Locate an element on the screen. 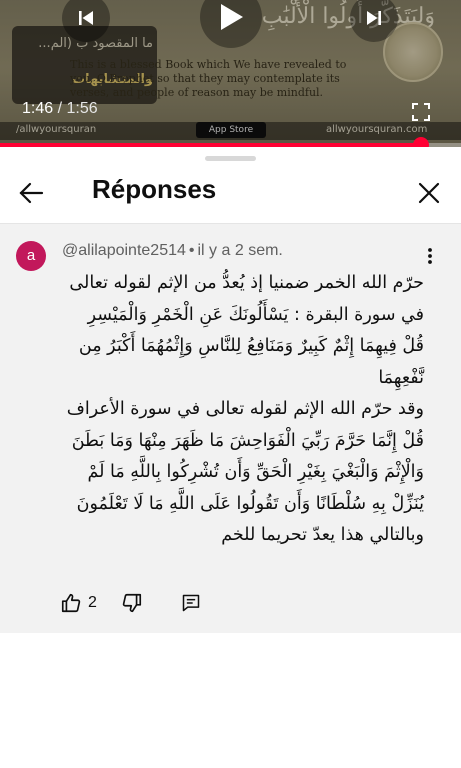 The height and width of the screenshot is (768, 461). skip-previous-icon is located at coordinates (86, 18).